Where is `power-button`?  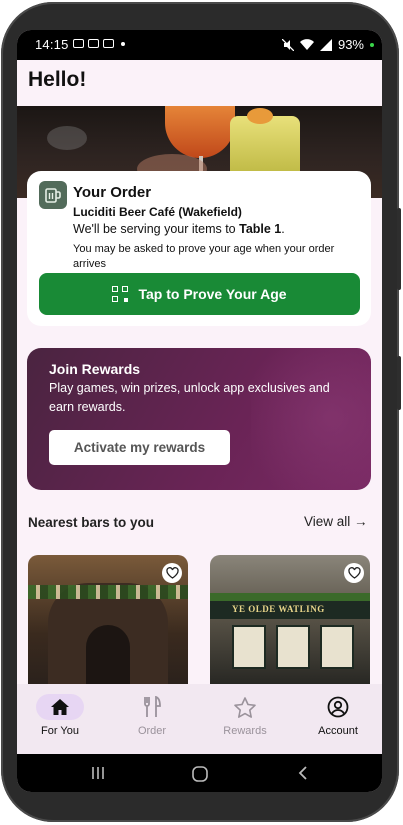
power-button is located at coordinates (399, 383).